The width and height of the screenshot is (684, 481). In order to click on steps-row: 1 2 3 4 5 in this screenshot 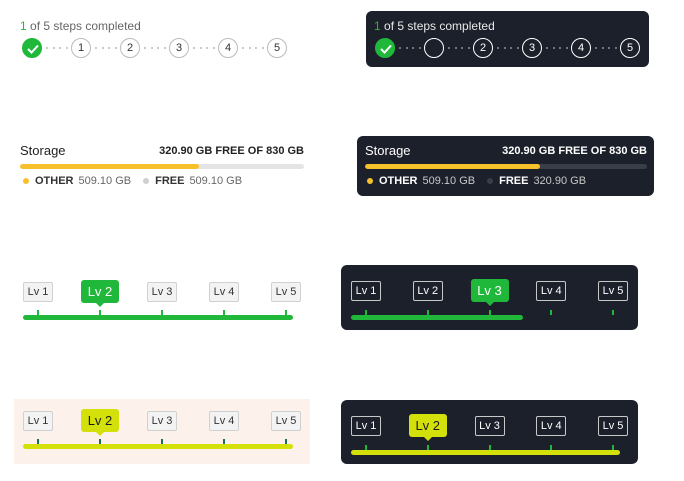, I will do `click(157, 49)`.